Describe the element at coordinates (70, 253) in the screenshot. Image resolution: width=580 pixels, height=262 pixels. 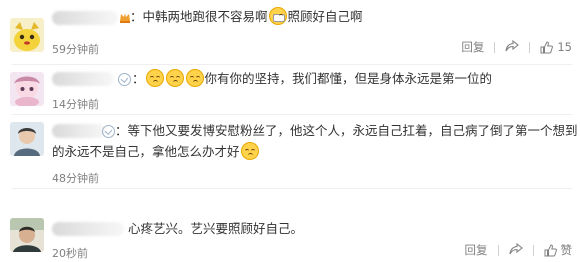
I see `comment-time: 20秒前` at that location.